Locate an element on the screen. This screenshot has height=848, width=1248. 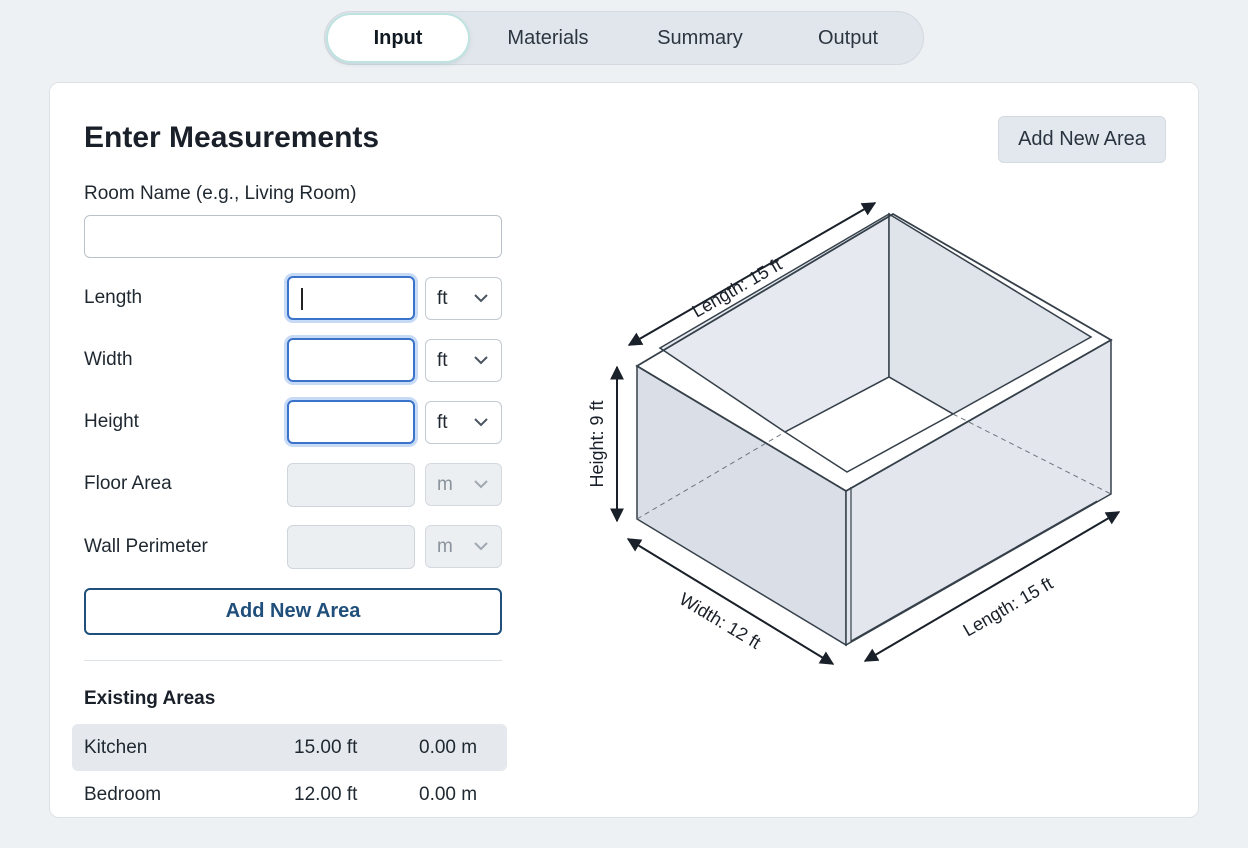
table-row: Kitchen 15.00 ft 0.00 m is located at coordinates (289, 747).